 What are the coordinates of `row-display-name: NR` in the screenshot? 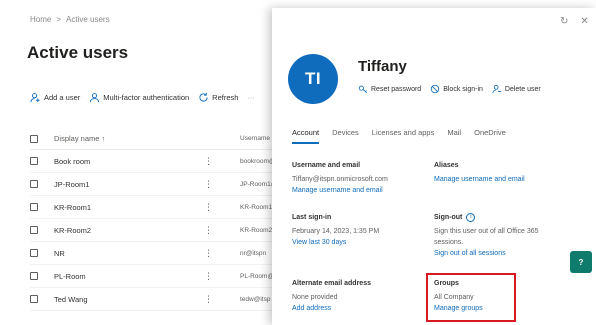 It's located at (129, 253).